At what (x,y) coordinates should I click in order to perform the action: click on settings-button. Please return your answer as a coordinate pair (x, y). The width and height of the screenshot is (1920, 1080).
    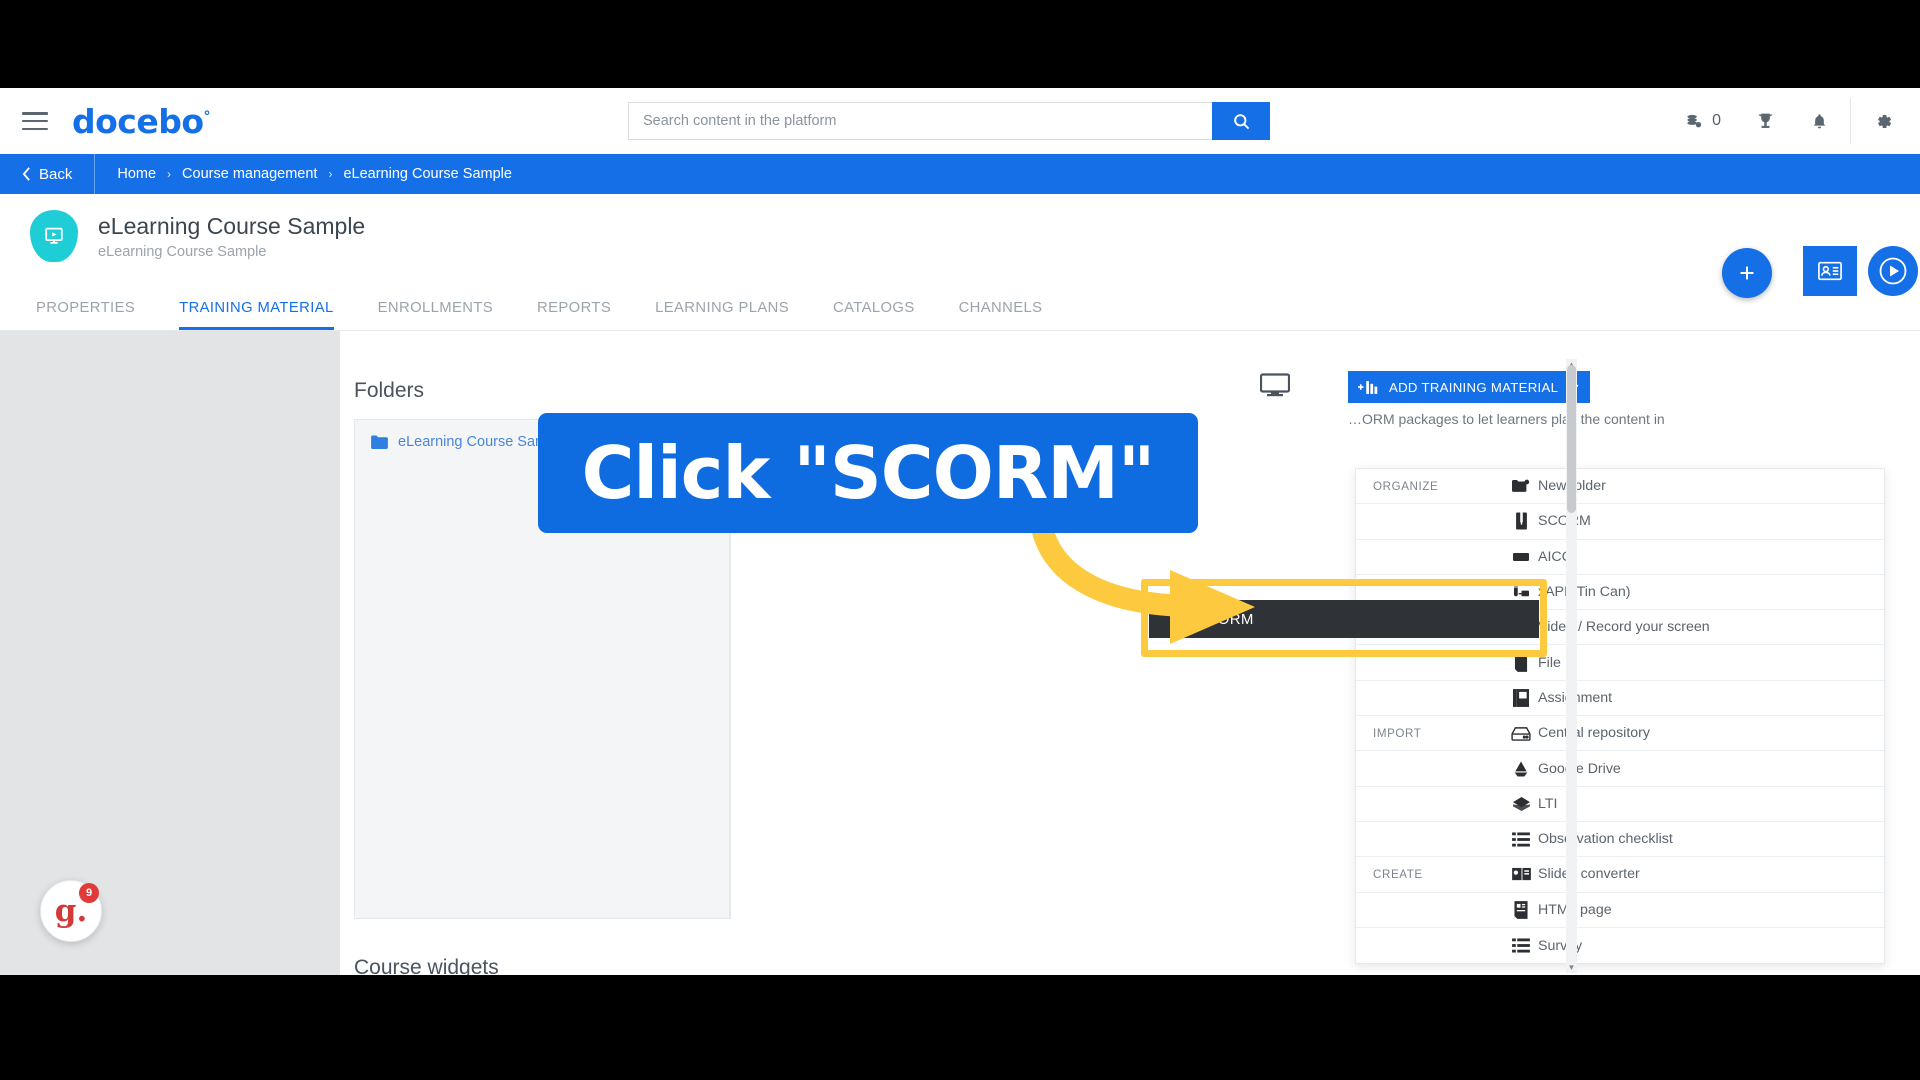
    Looking at the image, I should click on (1887, 121).